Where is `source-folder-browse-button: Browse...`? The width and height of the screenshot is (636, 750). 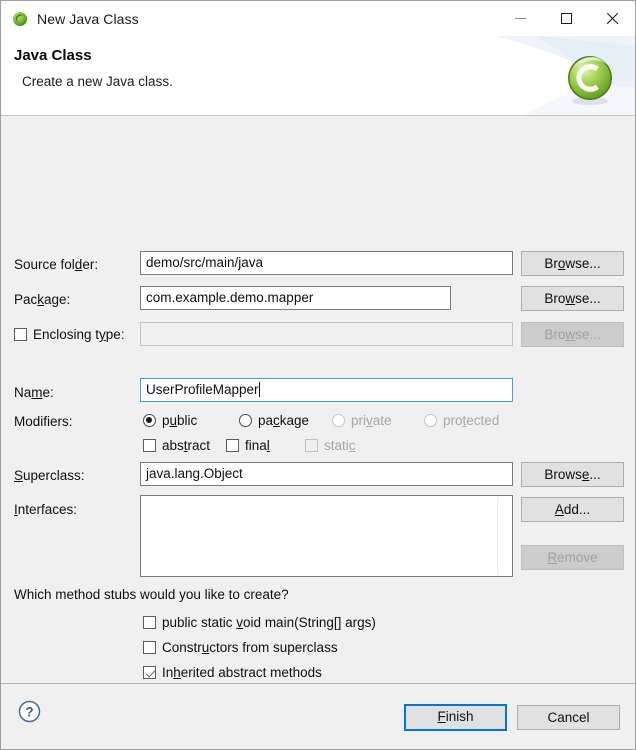 source-folder-browse-button: Browse... is located at coordinates (572, 263).